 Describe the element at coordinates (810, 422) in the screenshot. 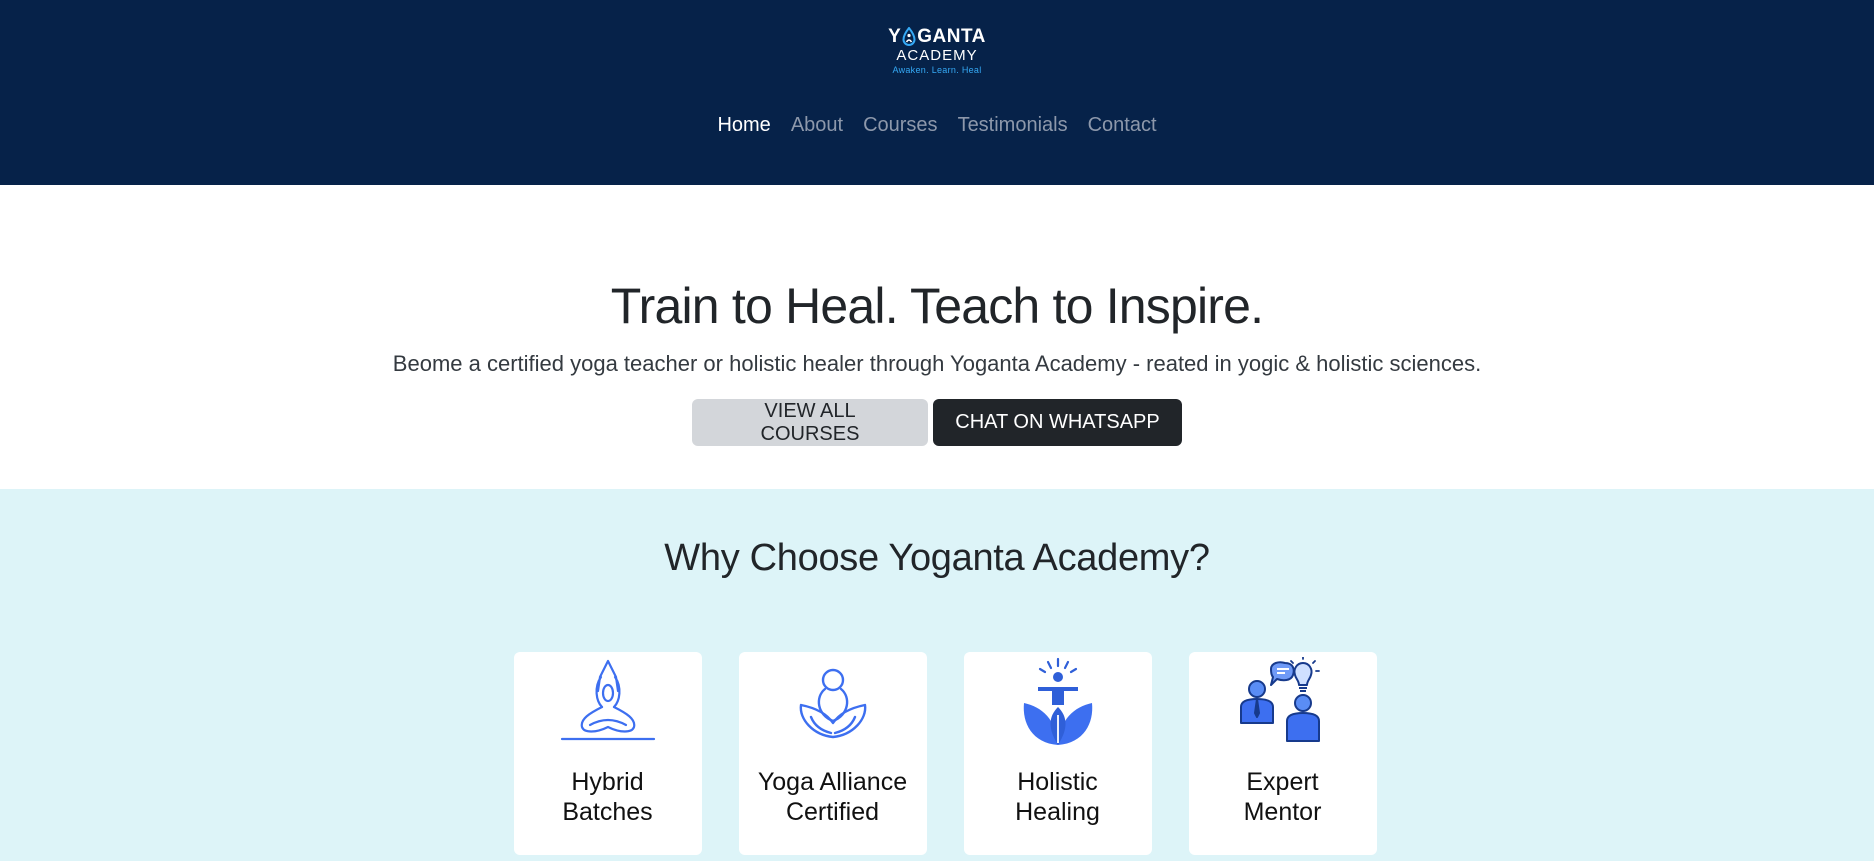

I see `view-all-courses-button: VIEW ALL COURSES` at that location.